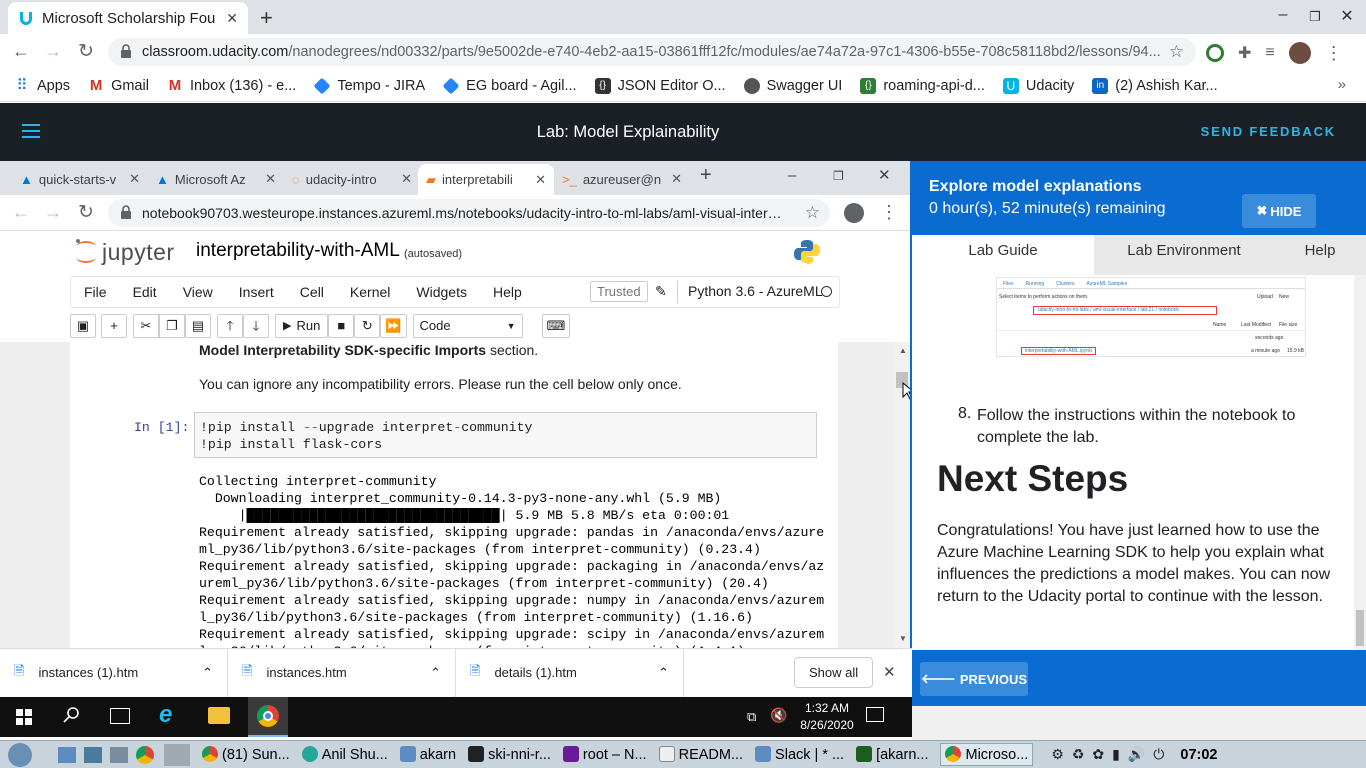  What do you see at coordinates (1244, 53) in the screenshot?
I see `puzzle-icon: ✚` at bounding box center [1244, 53].